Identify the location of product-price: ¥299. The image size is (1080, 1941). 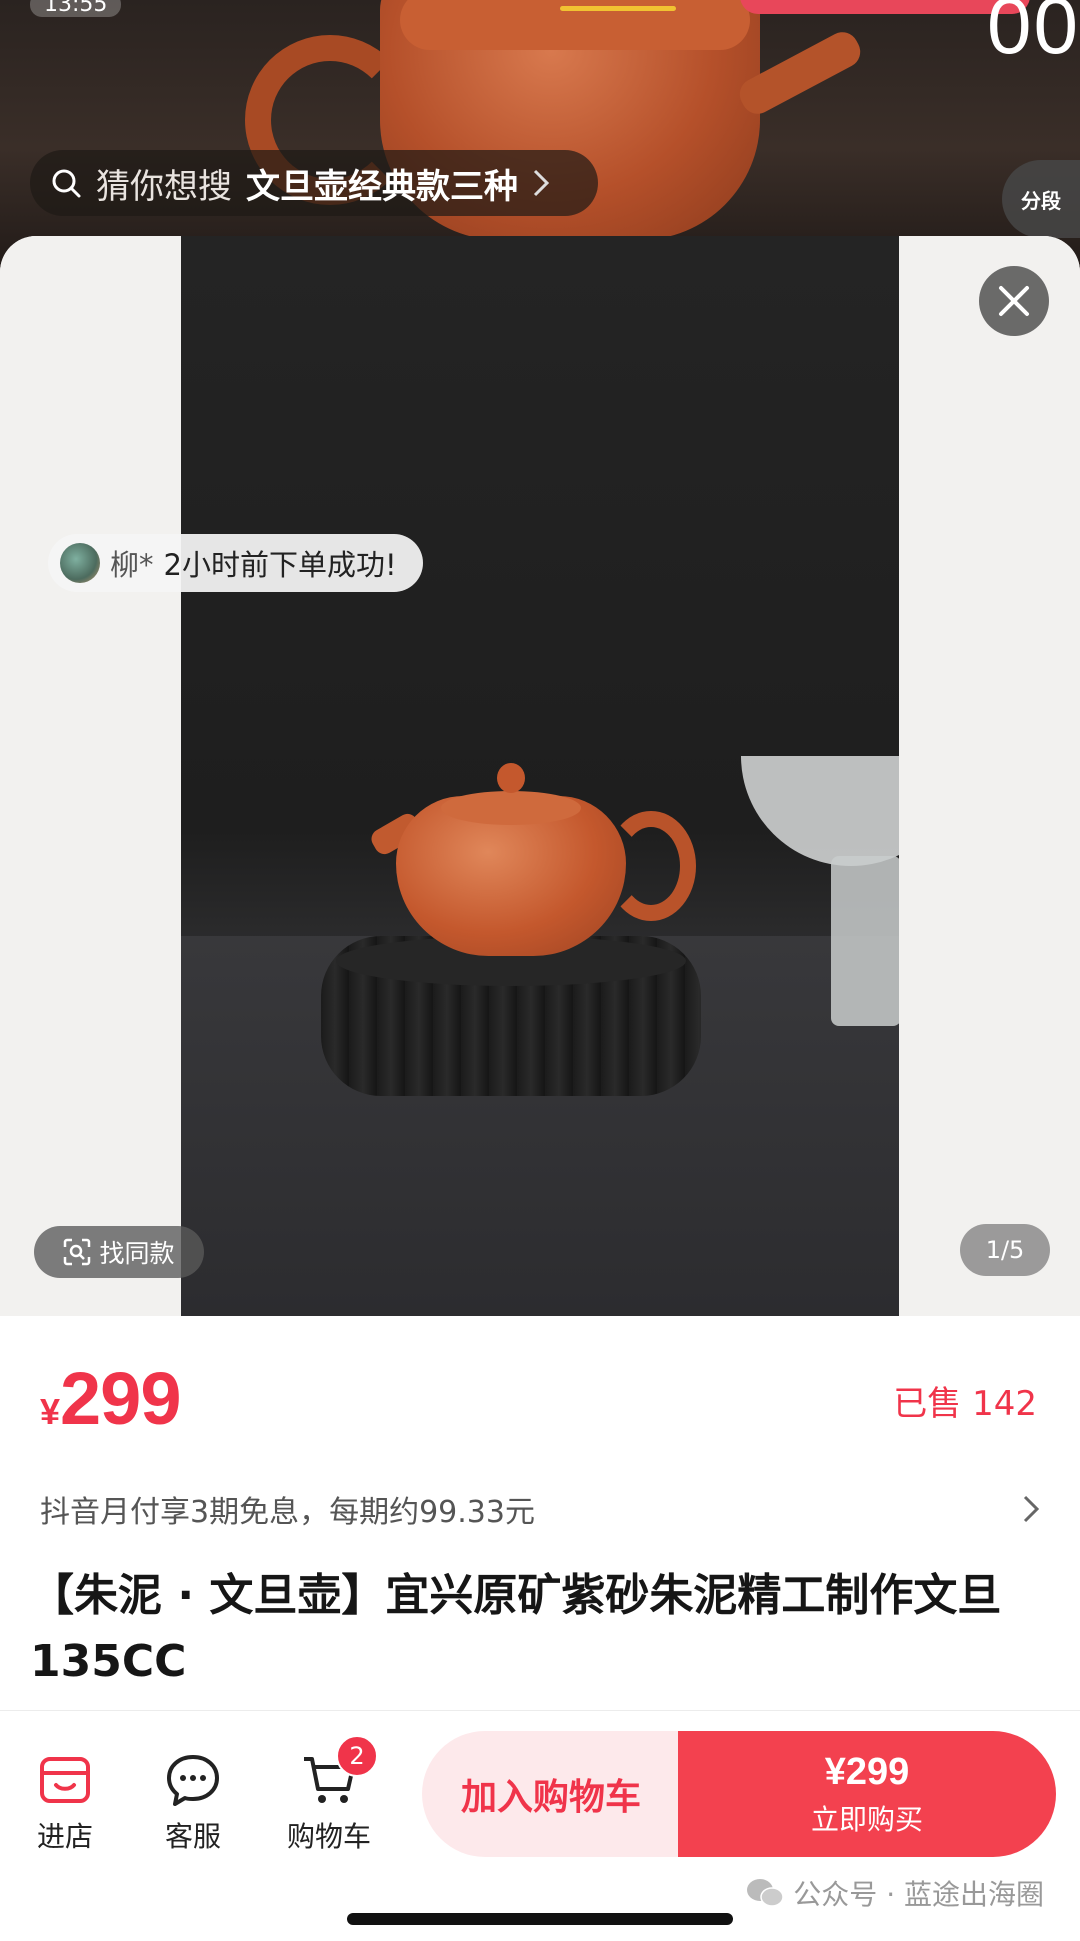
(111, 1398).